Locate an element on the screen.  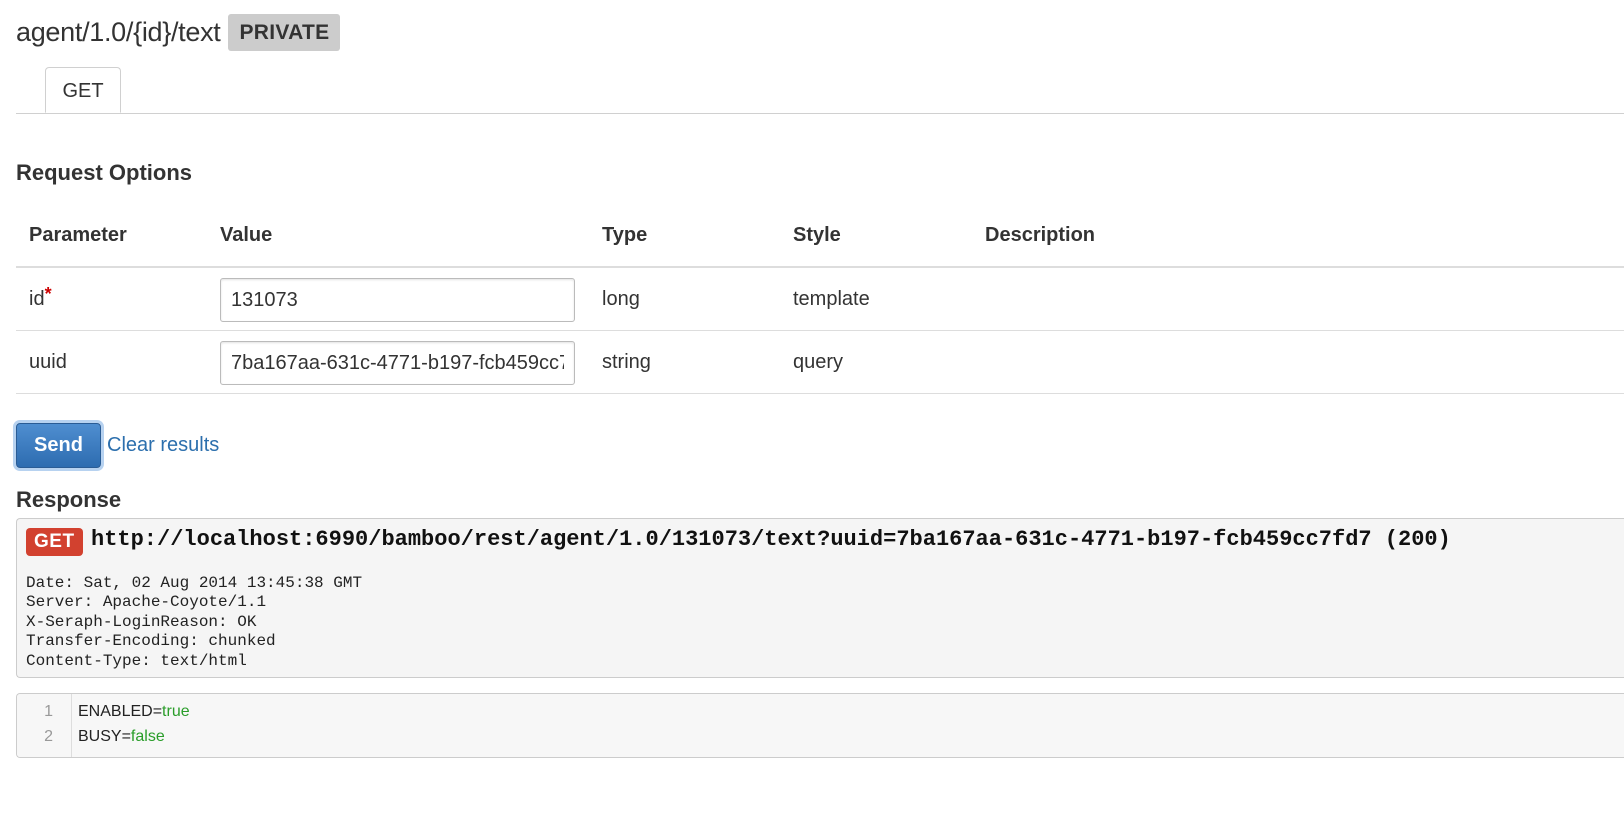
line-number: 2 is located at coordinates (48, 736).